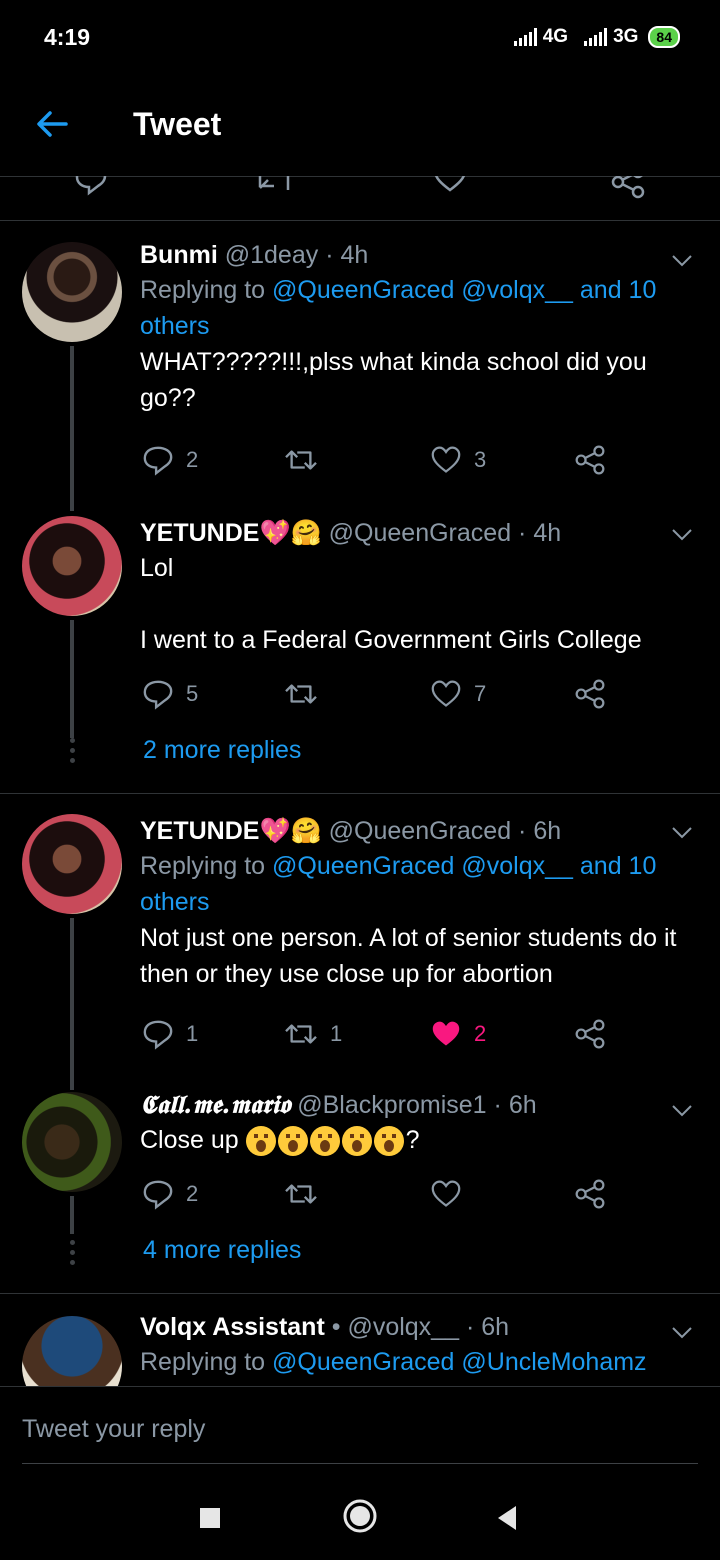 Image resolution: width=720 pixels, height=1560 pixels. I want to click on like-icon, so click(450, 185).